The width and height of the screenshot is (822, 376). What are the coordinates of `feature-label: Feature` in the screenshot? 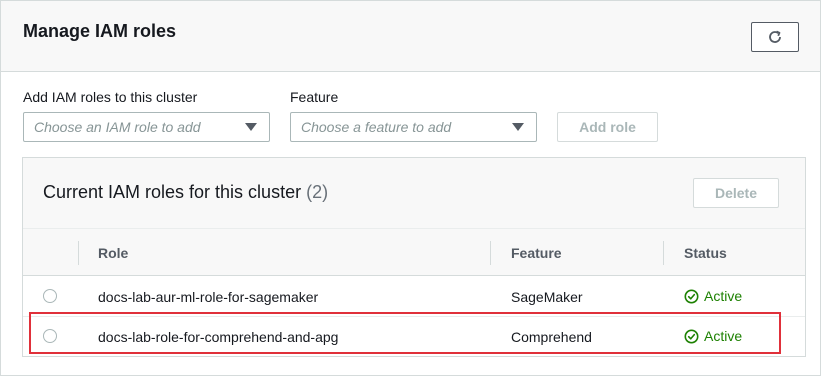 It's located at (314, 97).